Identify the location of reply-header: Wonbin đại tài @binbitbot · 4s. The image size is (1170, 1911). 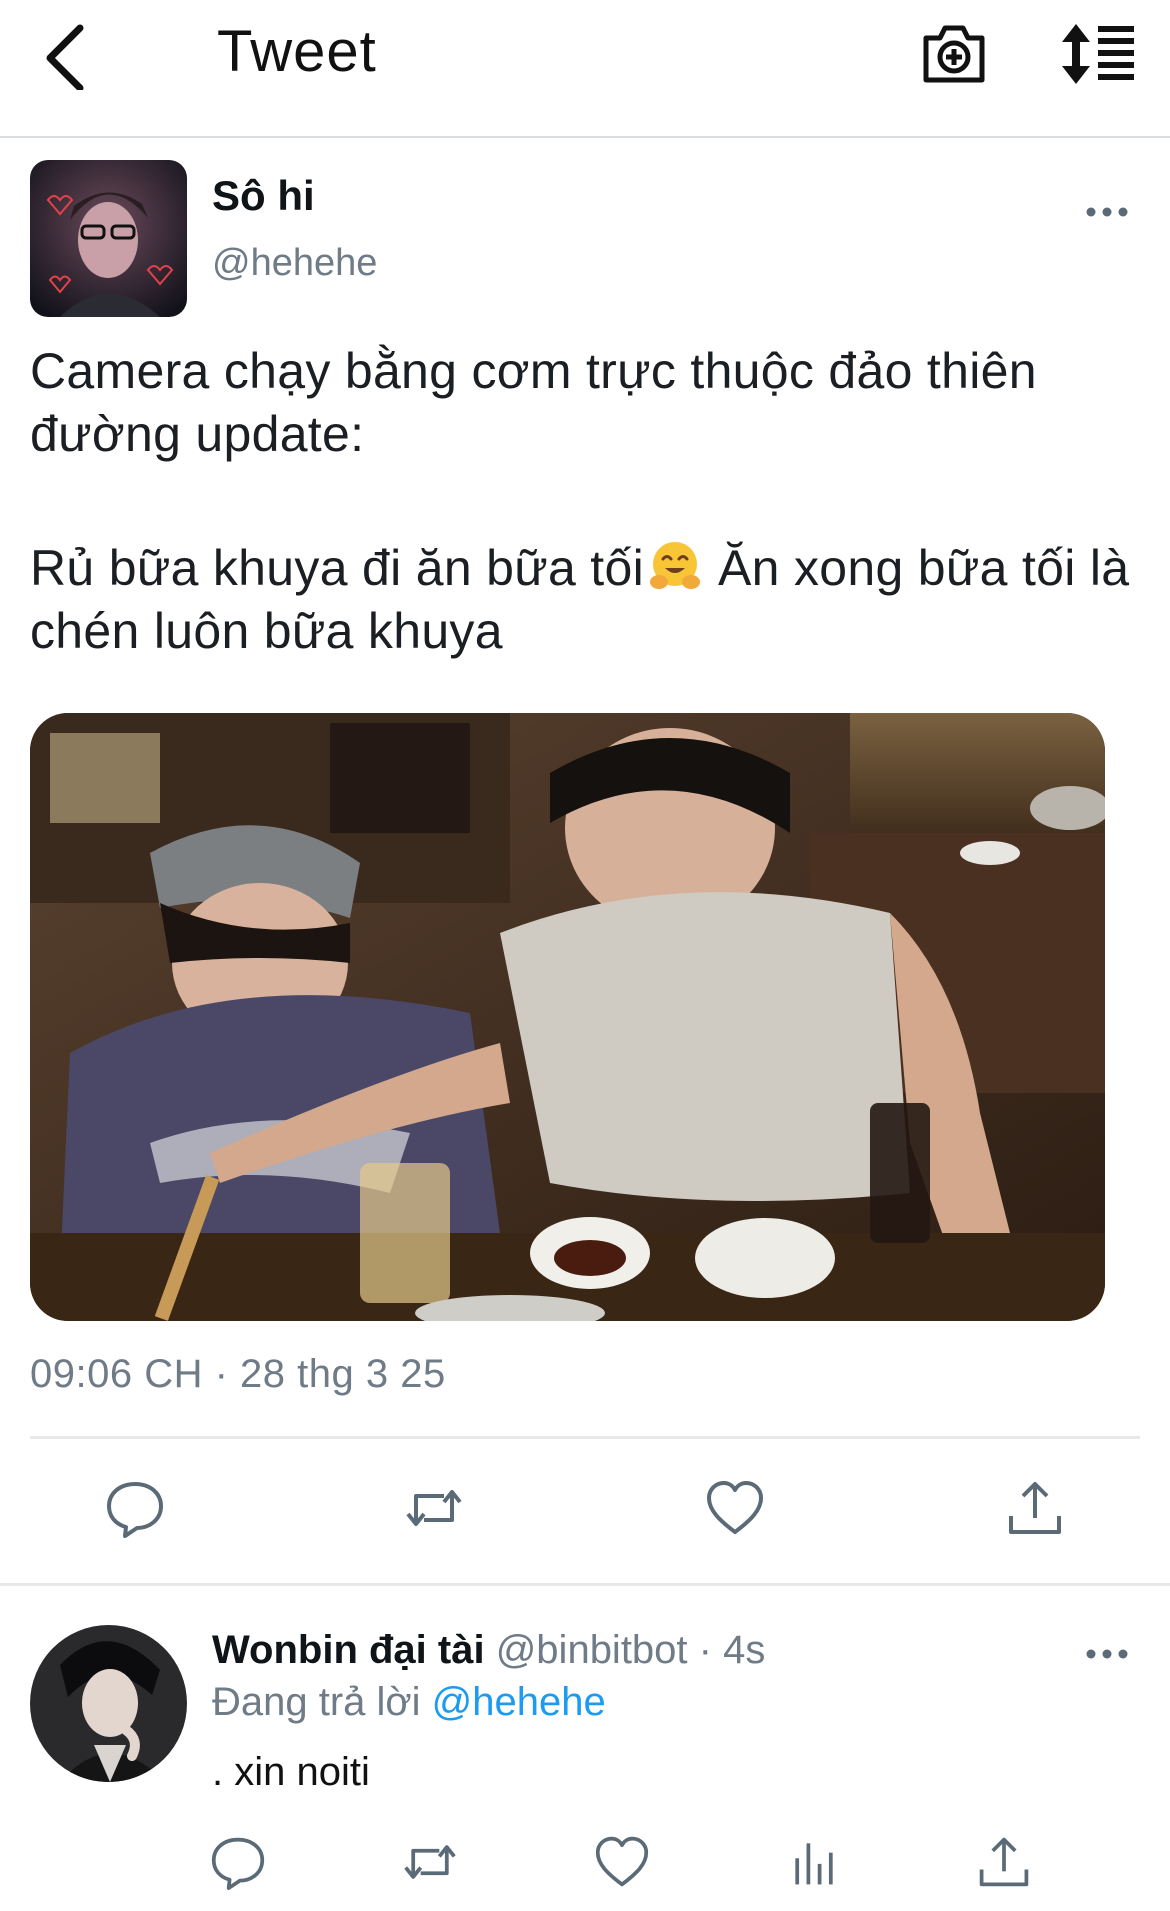
(488, 1650).